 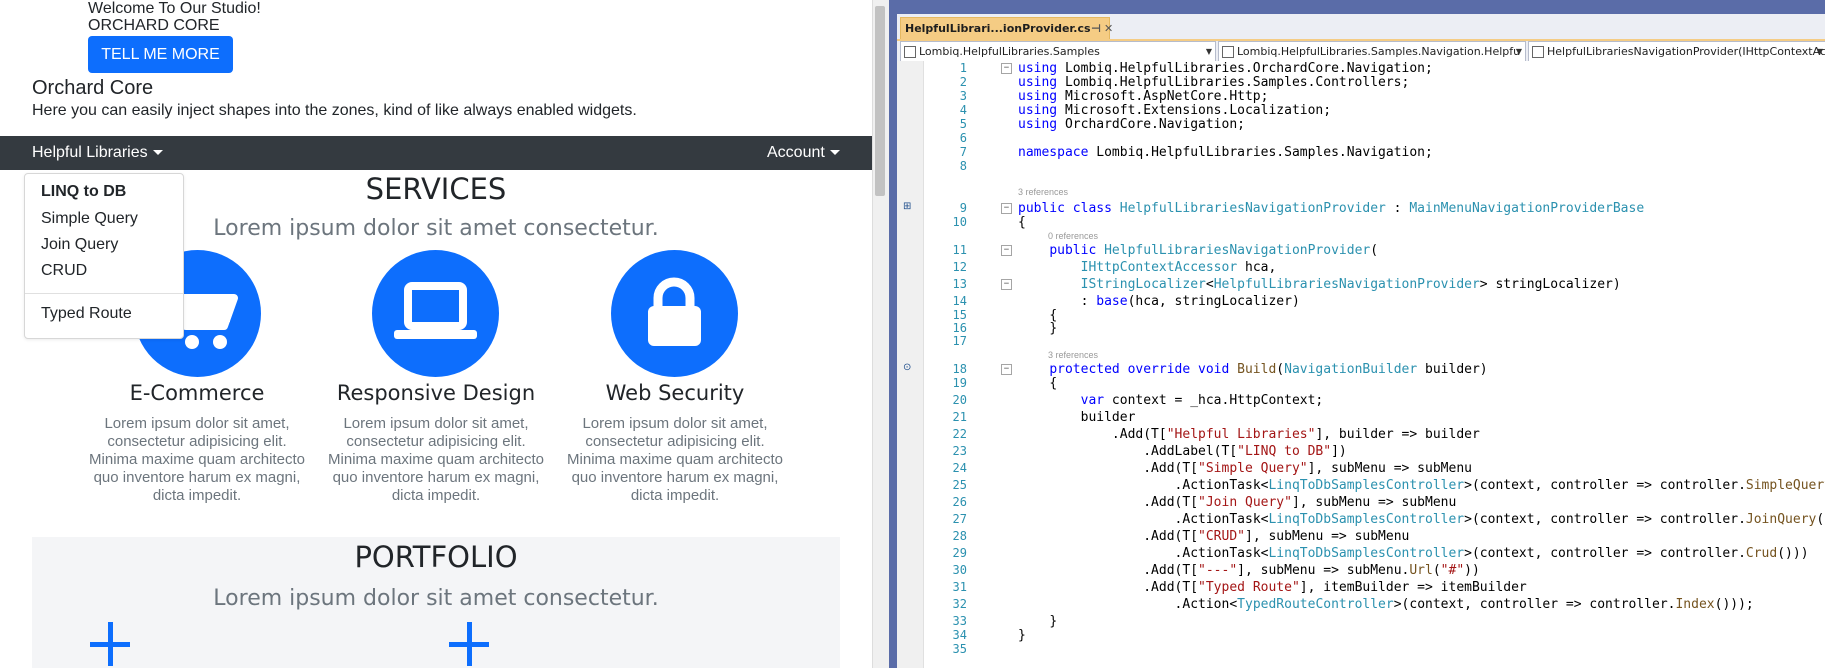 I want to click on toolbar-strip, so click(x=1361, y=7).